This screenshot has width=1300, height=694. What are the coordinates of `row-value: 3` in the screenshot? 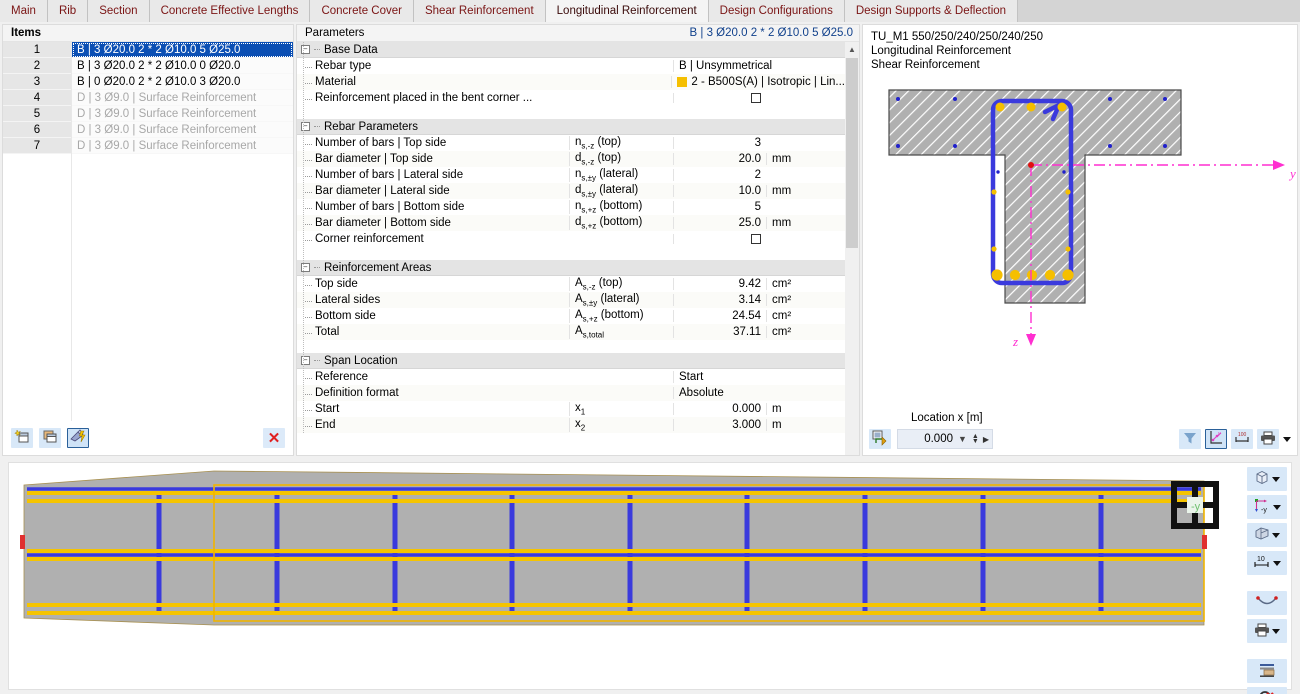 It's located at (719, 143).